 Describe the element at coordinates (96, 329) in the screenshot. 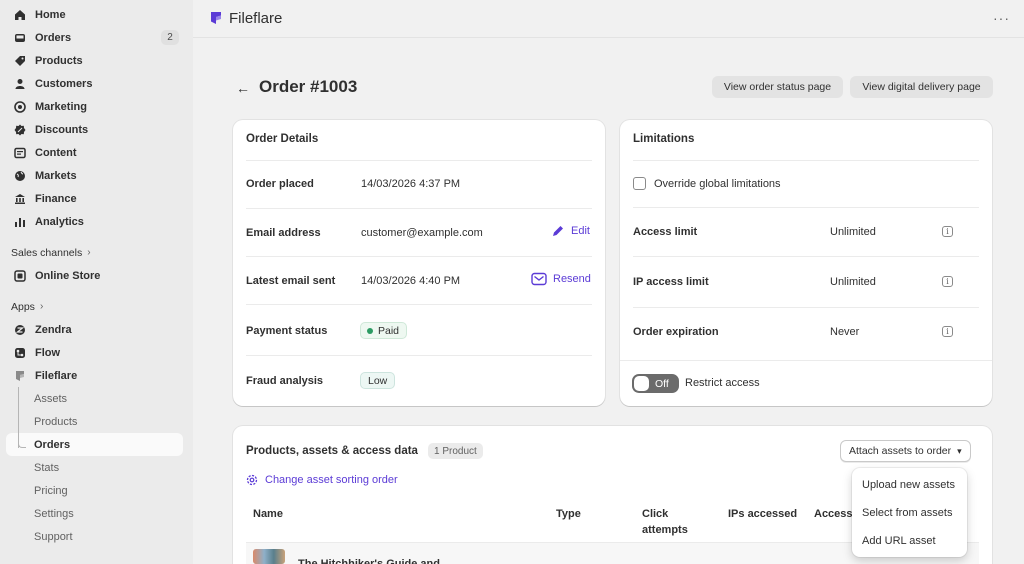

I see `nav-app-zendra: Zendra` at that location.